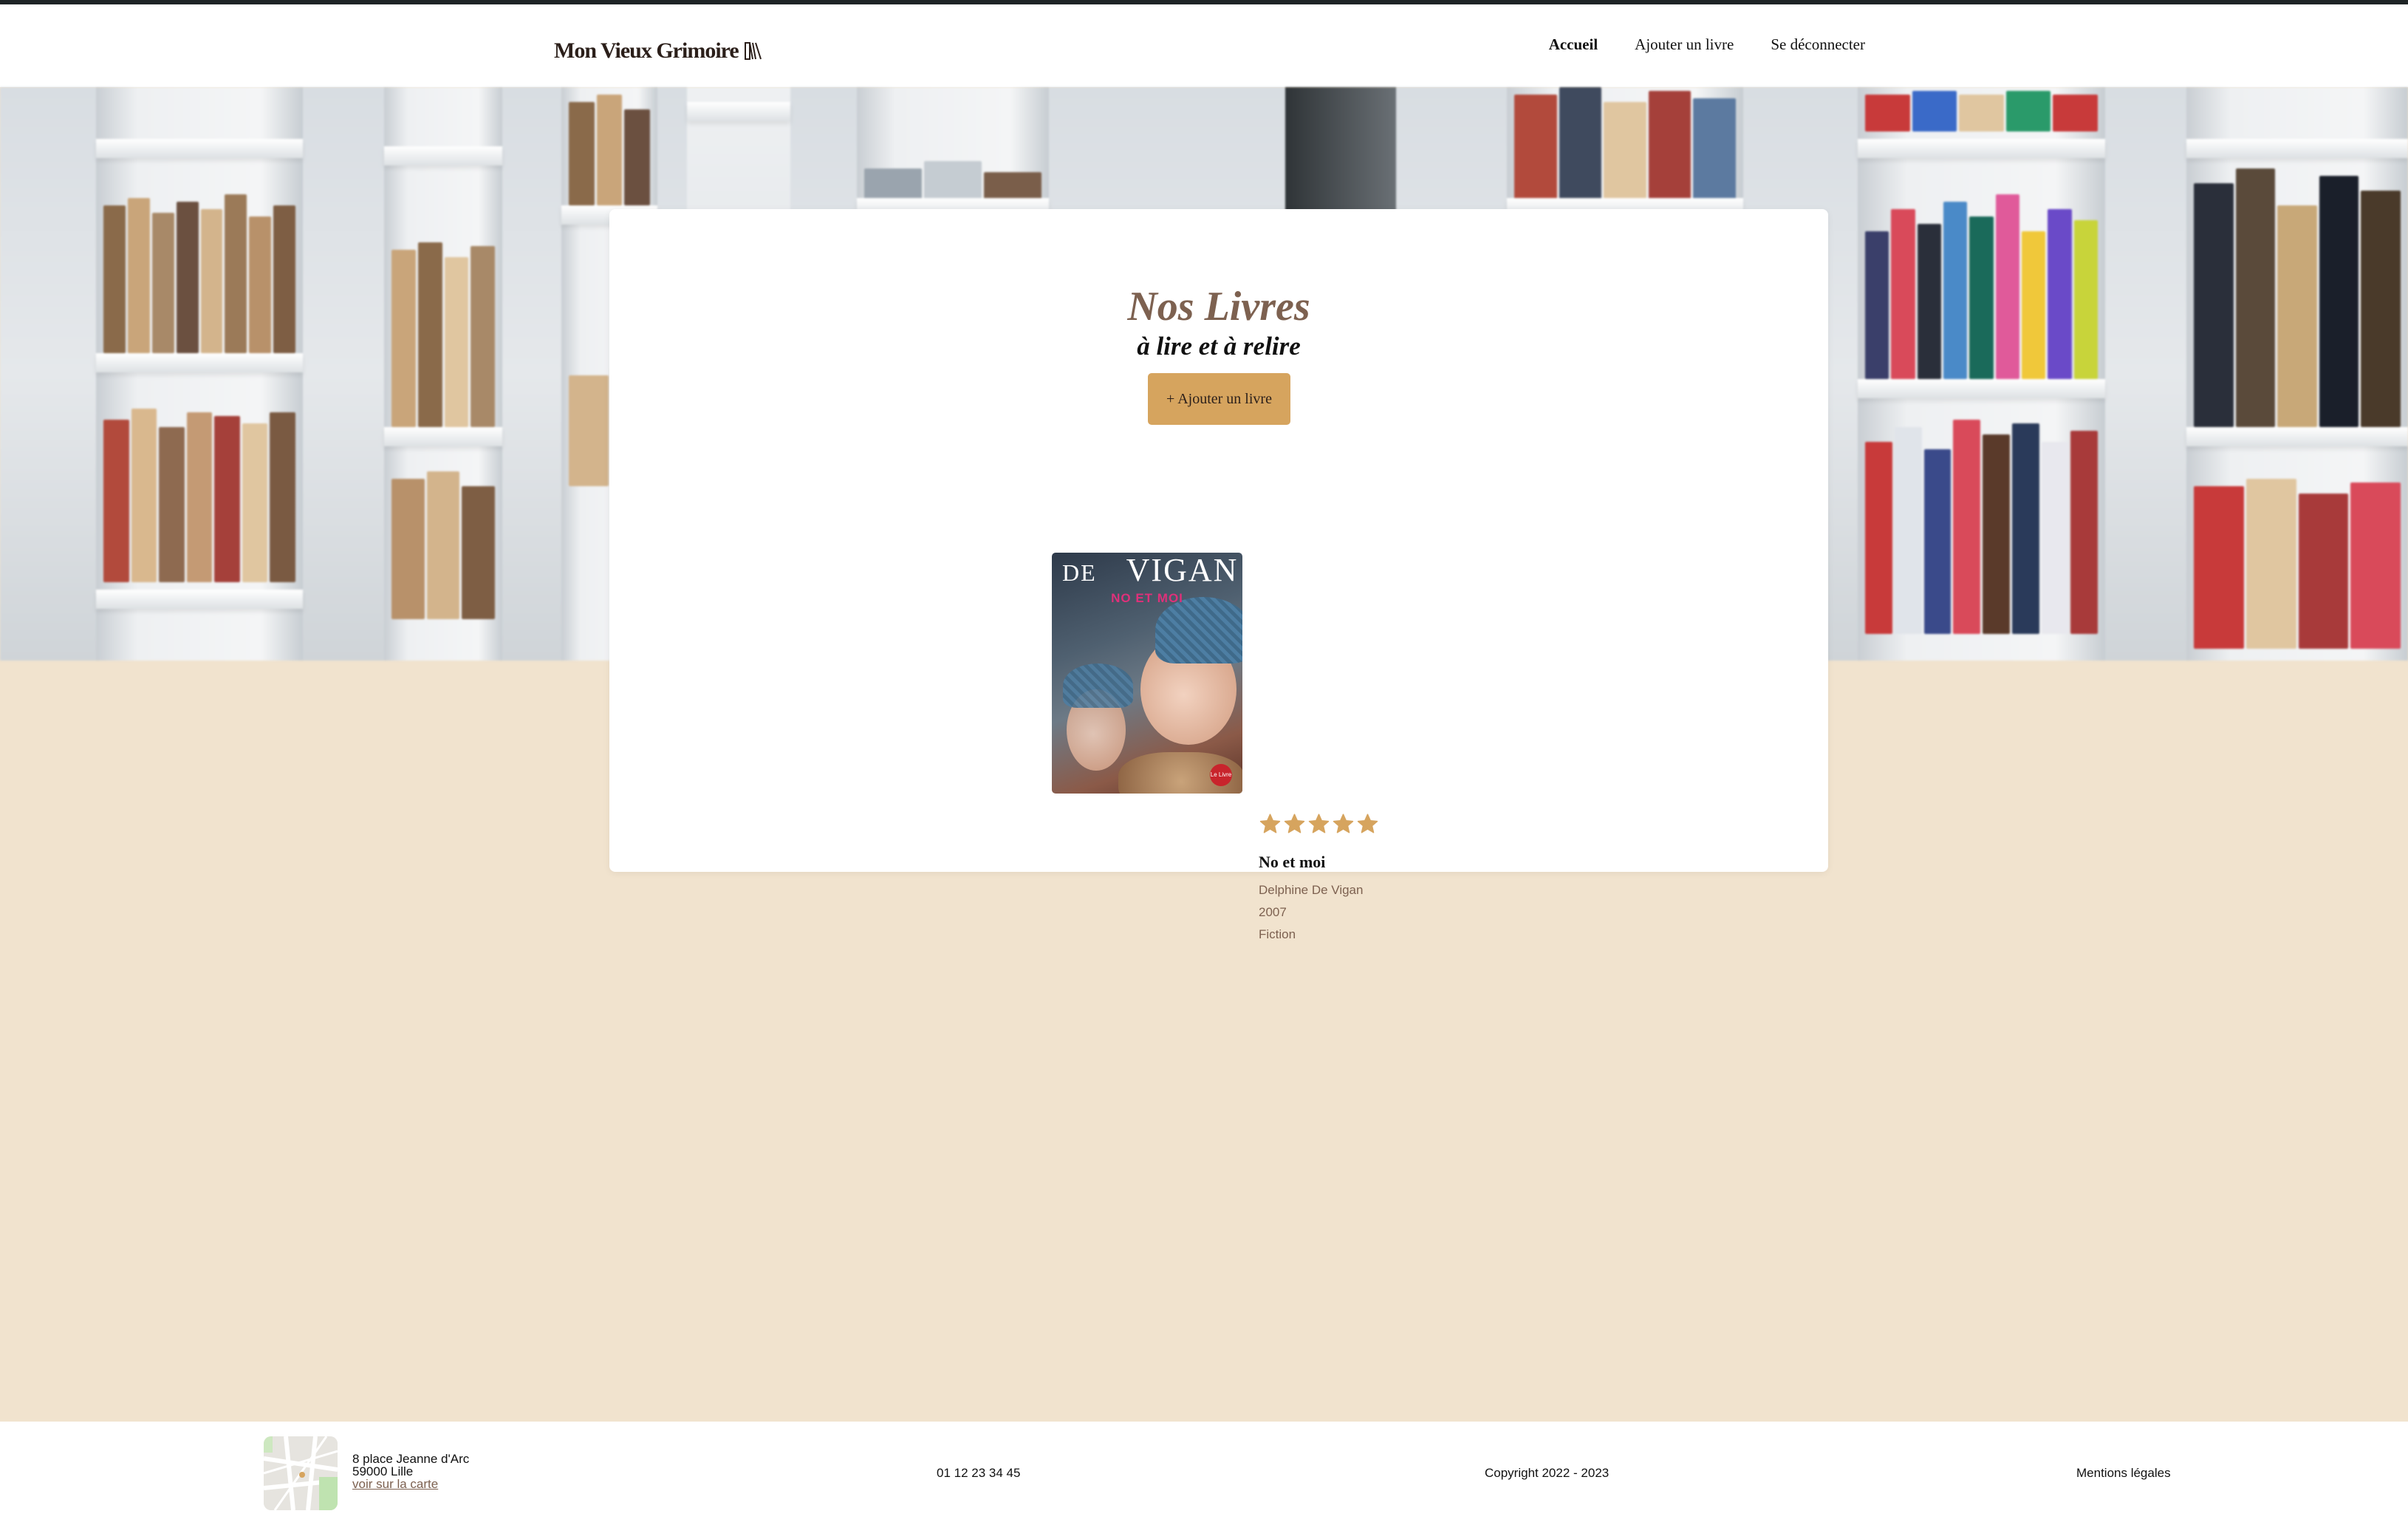  Describe the element at coordinates (1150, 570) in the screenshot. I see `cover-author: DE VIGAN` at that location.